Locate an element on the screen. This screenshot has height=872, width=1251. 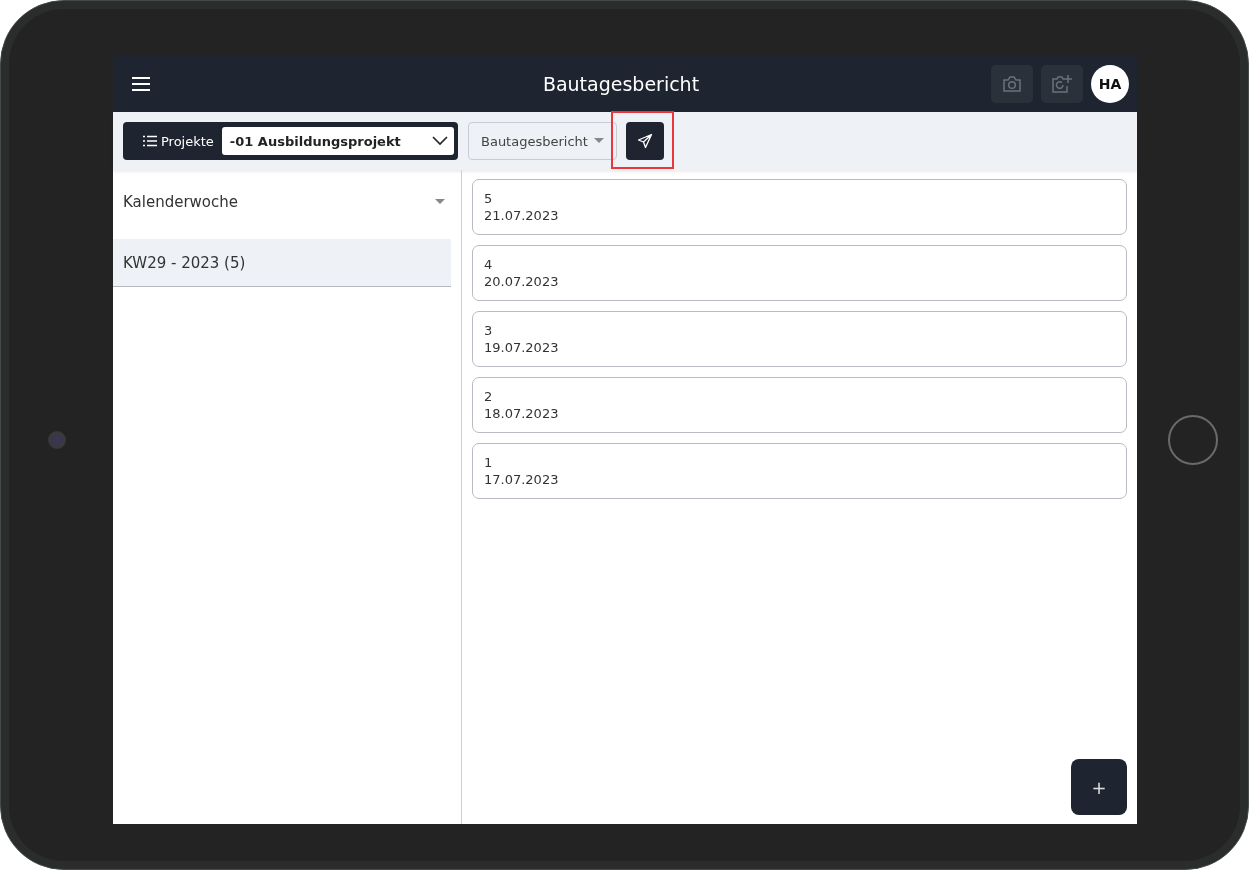
report-number: 4 is located at coordinates (489, 264).